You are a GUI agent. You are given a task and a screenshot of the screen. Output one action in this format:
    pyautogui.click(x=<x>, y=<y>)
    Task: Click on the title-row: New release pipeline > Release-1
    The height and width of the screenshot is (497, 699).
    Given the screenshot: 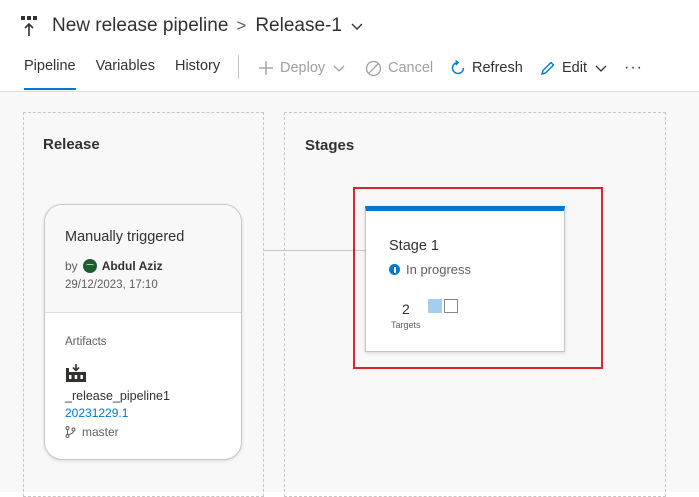 What is the action you would take?
    pyautogui.click(x=192, y=26)
    